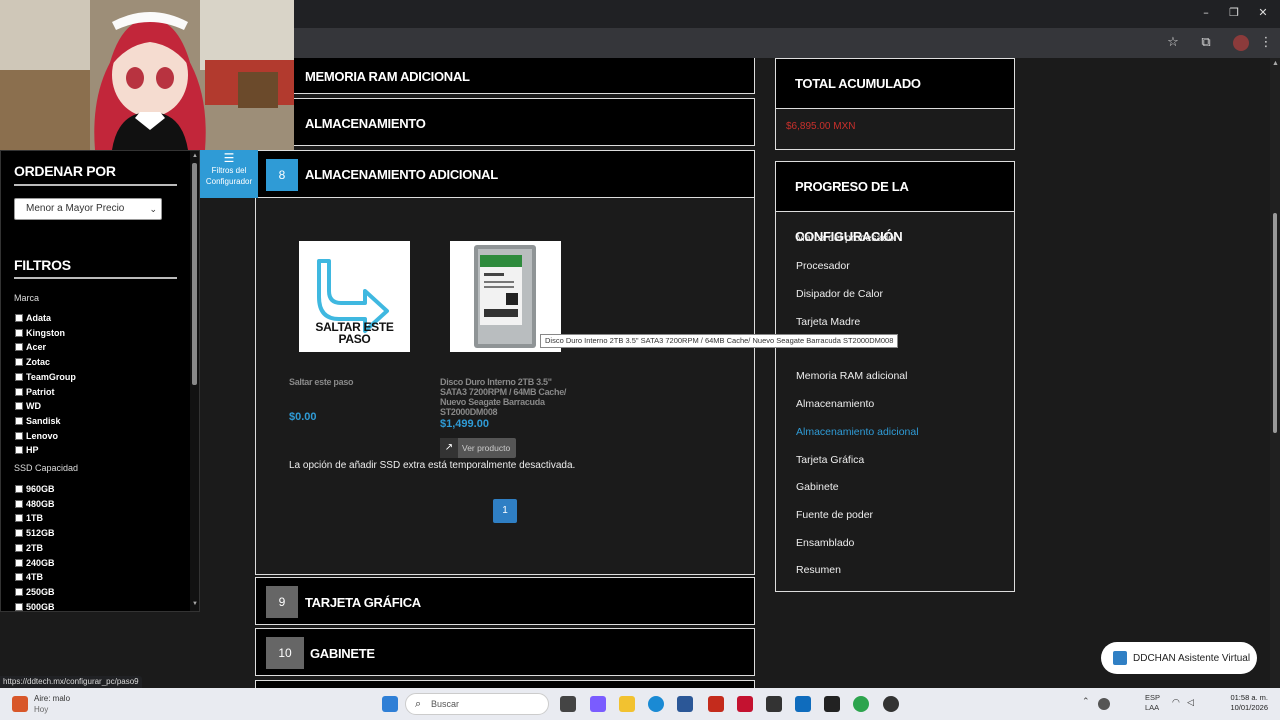 The height and width of the screenshot is (720, 1280). I want to click on obs-icon, so click(891, 704).